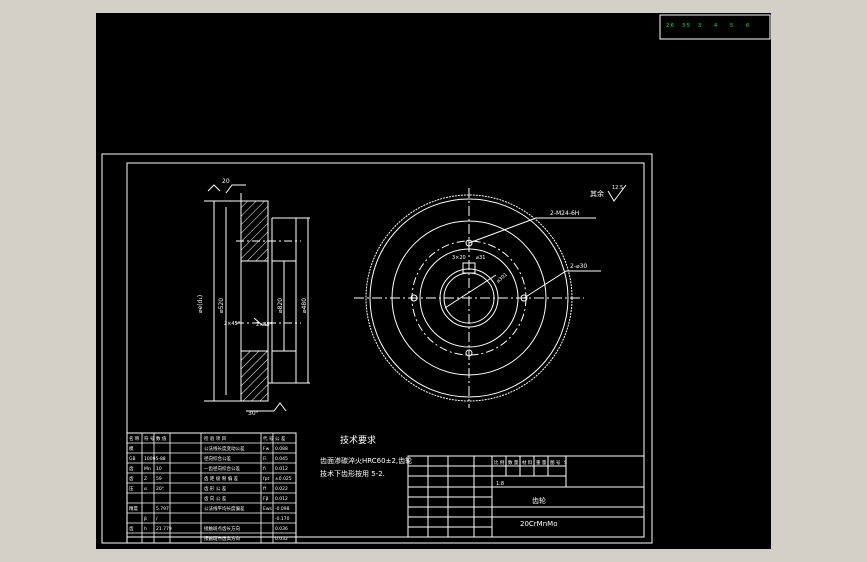  I want to click on param-table-cell: 10, so click(159, 469).